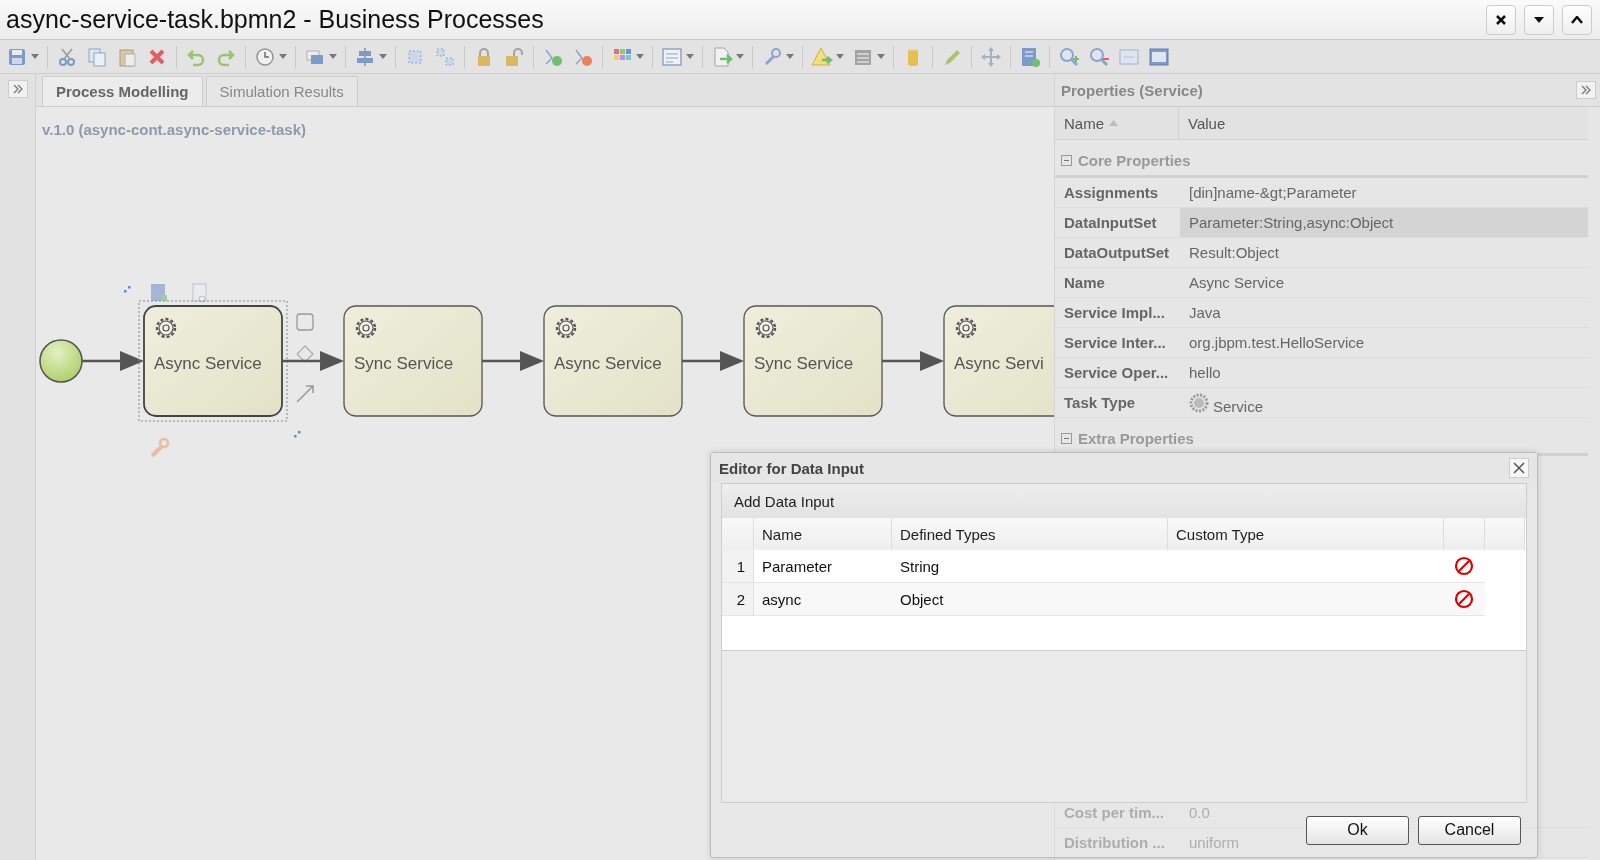 The width and height of the screenshot is (1600, 860). I want to click on column-header: Custom Type, so click(1306, 534).